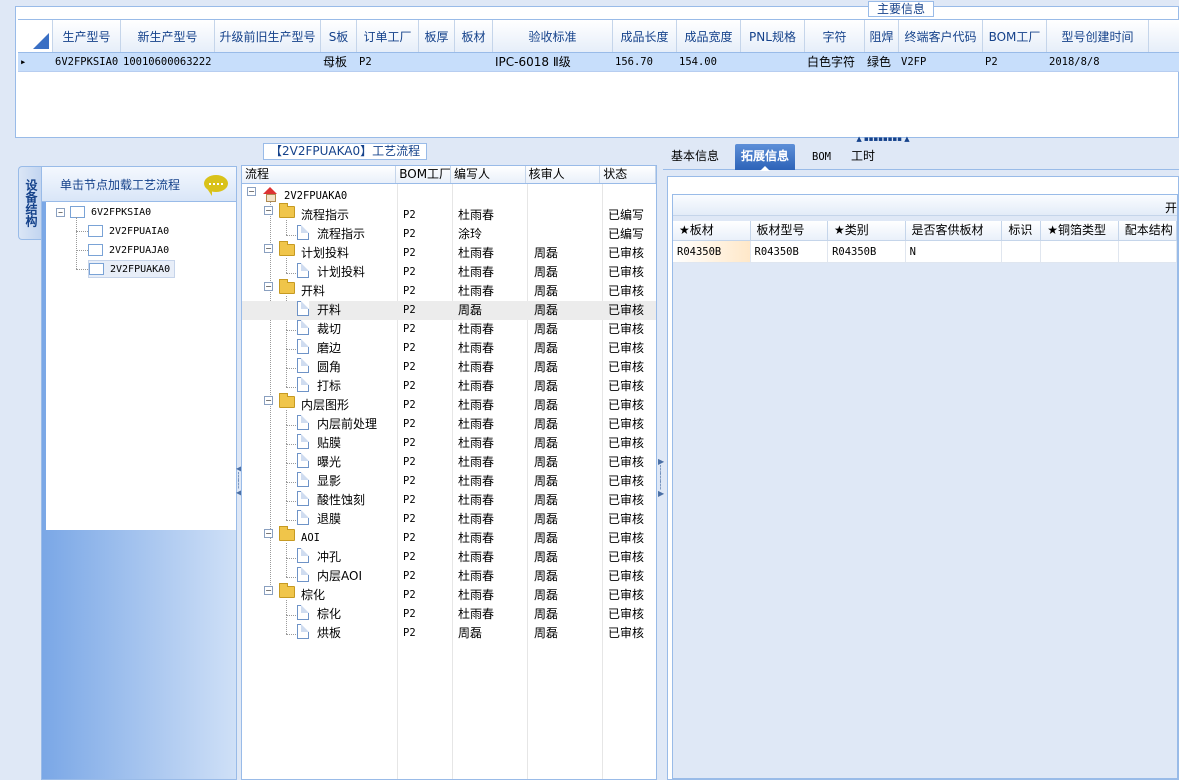  What do you see at coordinates (645, 36) in the screenshot?
I see `column-header: 成品长度` at bounding box center [645, 36].